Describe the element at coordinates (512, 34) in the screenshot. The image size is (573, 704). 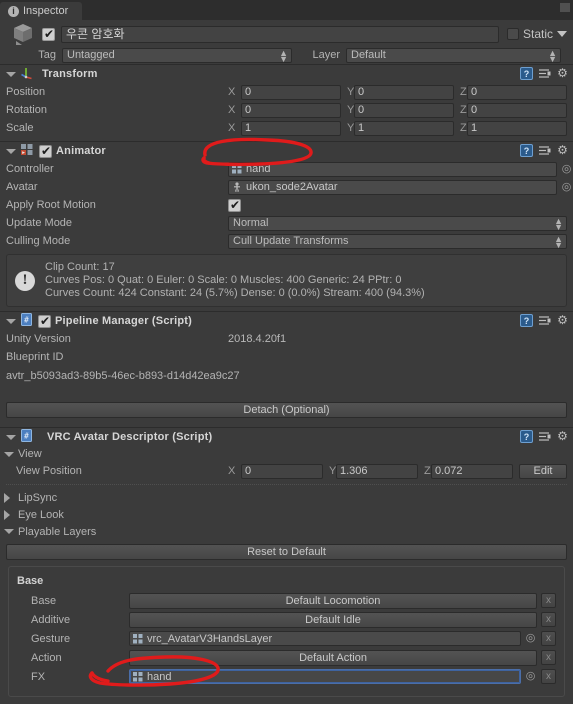
I see `static-checkbox` at that location.